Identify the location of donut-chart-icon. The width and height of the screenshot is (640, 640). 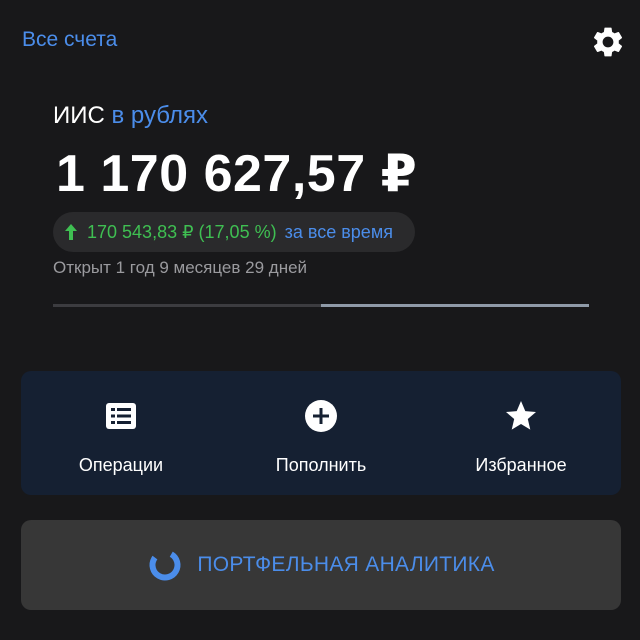
(165, 565).